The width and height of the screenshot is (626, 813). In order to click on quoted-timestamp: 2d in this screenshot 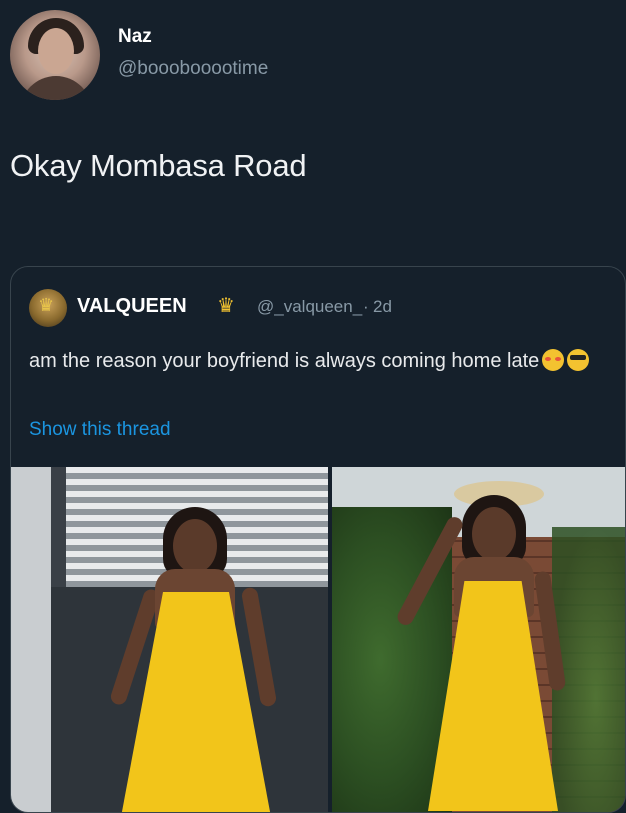, I will do `click(382, 307)`.